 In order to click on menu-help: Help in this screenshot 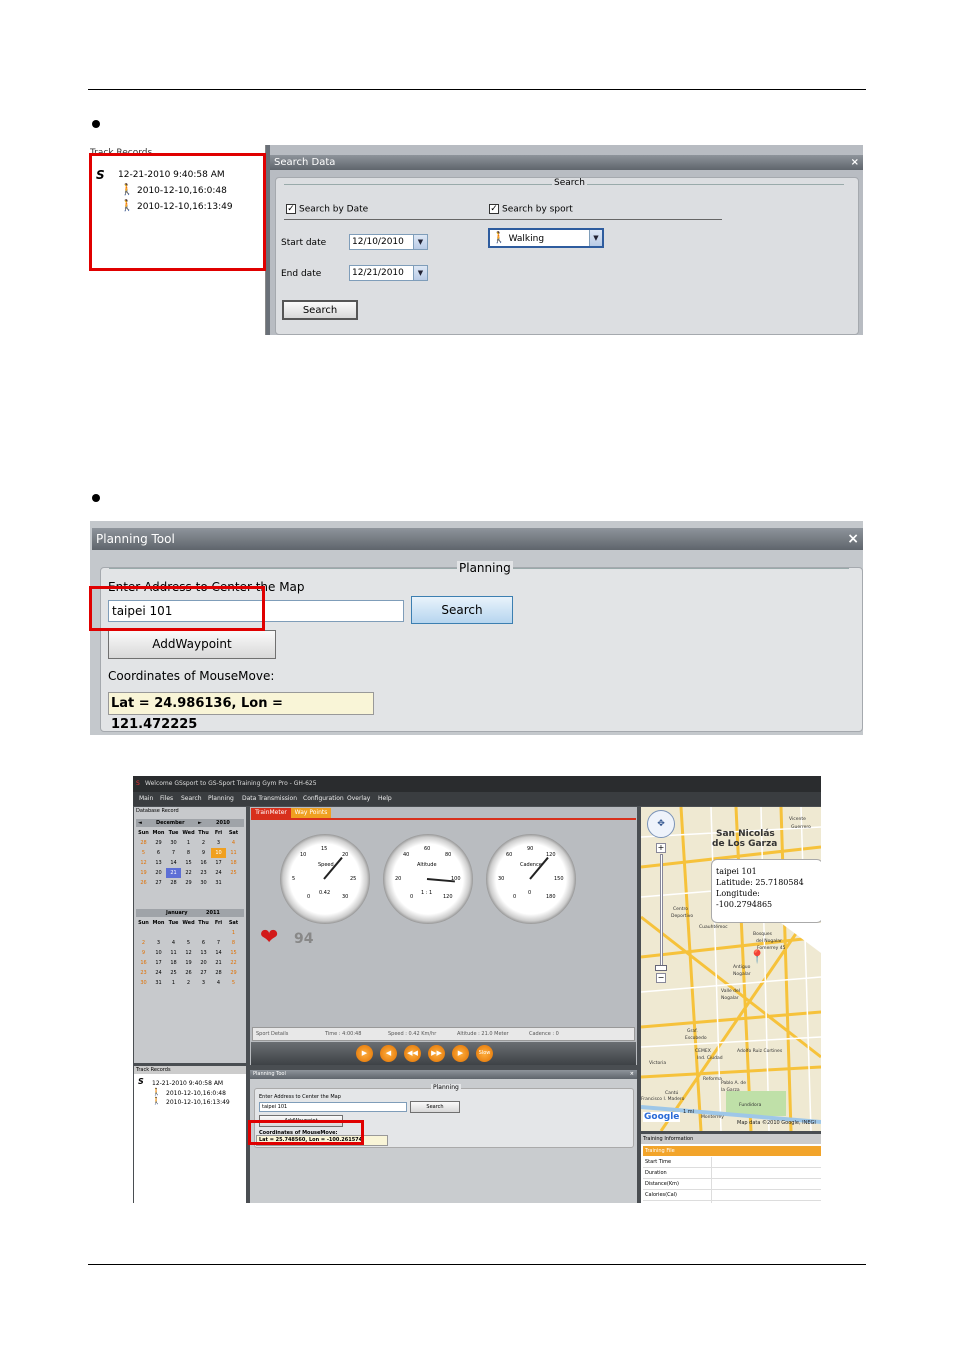, I will do `click(385, 799)`.